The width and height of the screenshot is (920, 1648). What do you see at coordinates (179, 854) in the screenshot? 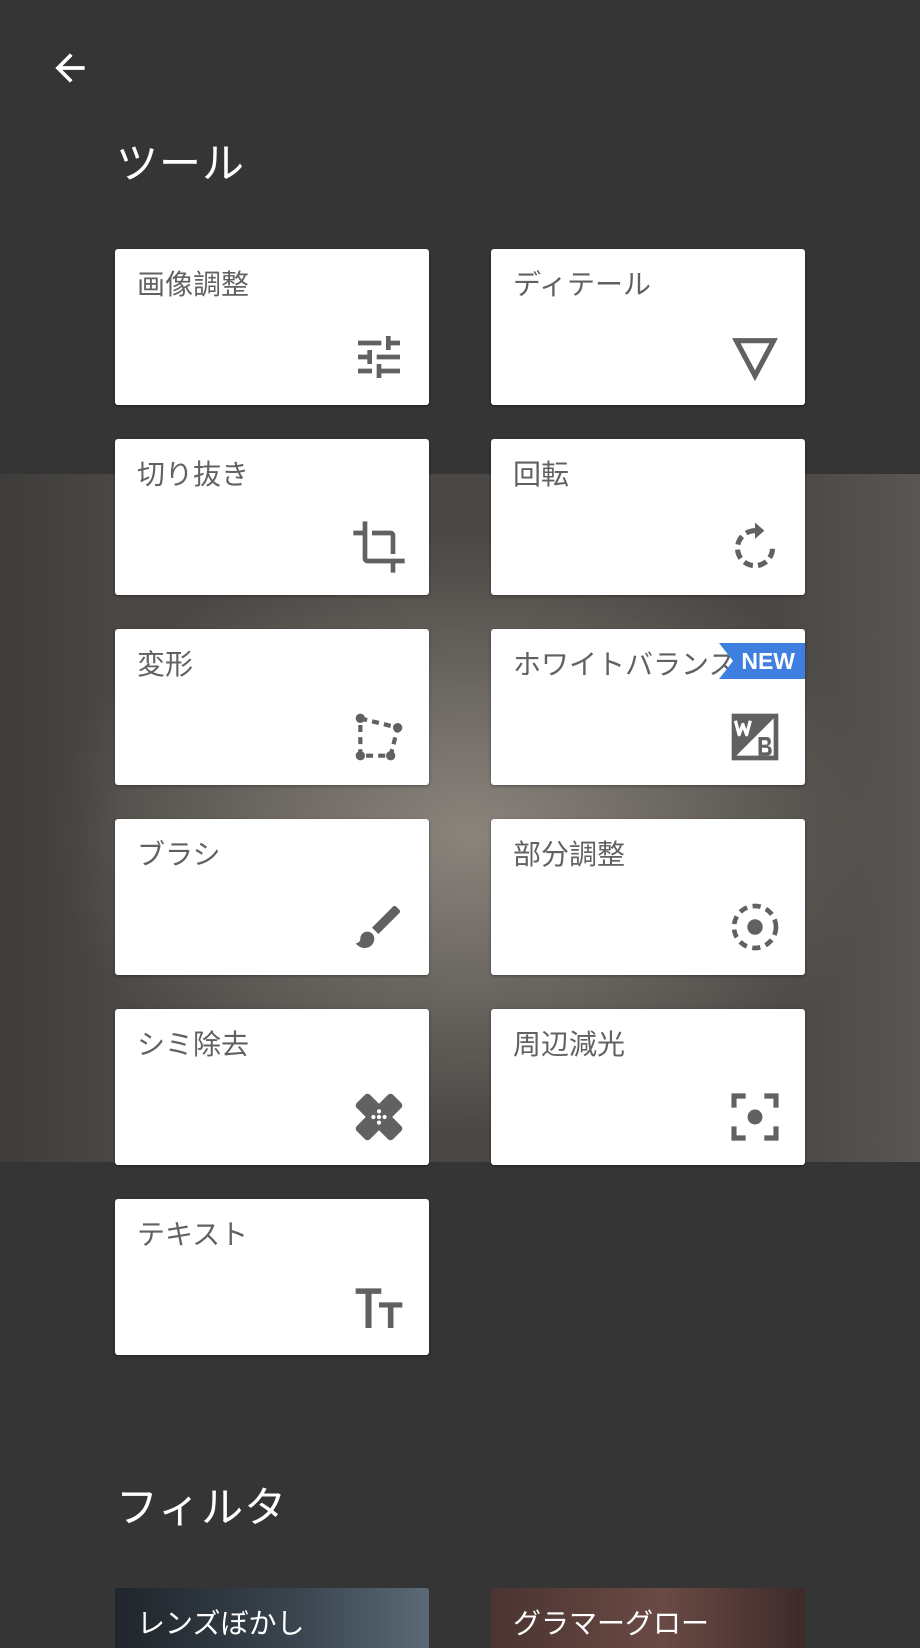
I see `tool-label: ブラシ` at bounding box center [179, 854].